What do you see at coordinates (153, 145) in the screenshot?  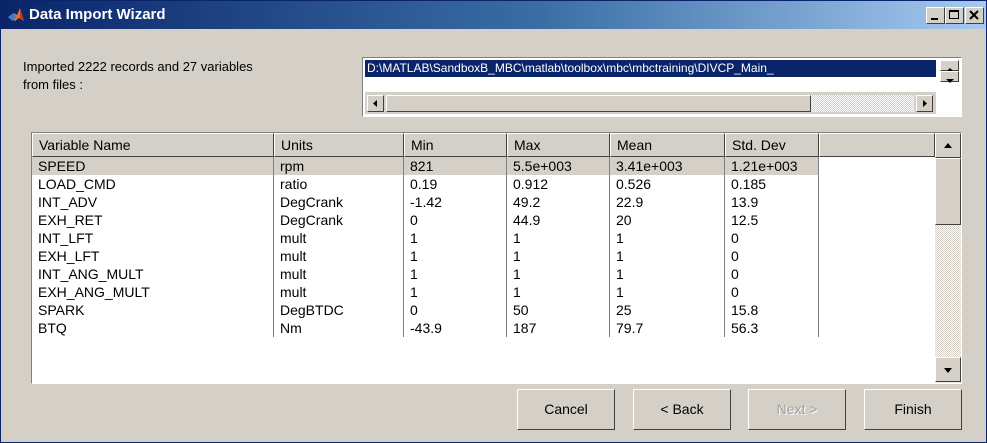 I see `column-header: Variable Name` at bounding box center [153, 145].